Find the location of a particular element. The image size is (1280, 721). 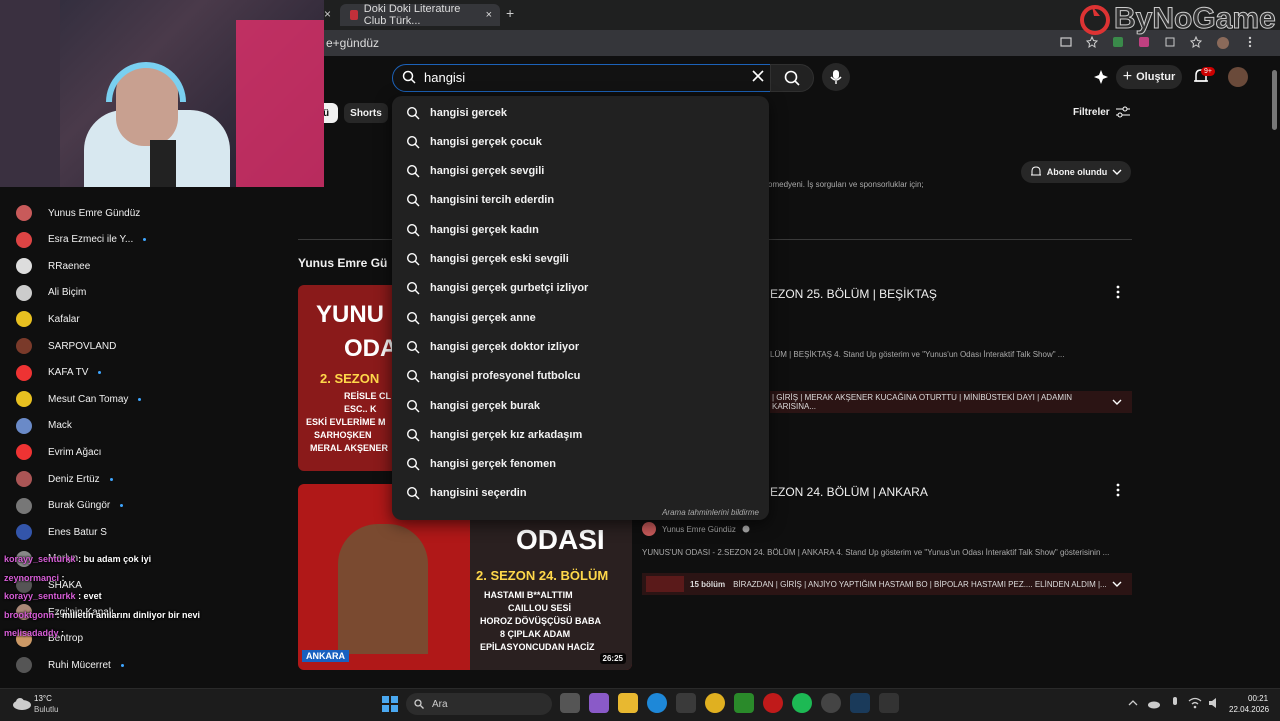

taskbar-search: Ara is located at coordinates (479, 704).